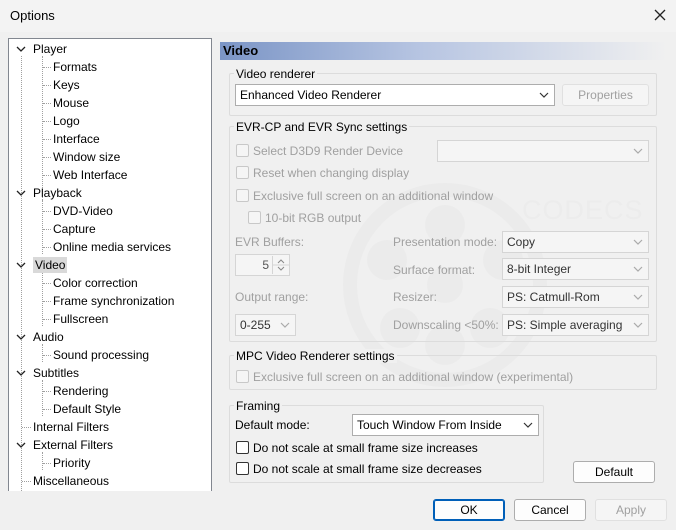 The height and width of the screenshot is (530, 676). Describe the element at coordinates (660, 15) in the screenshot. I see `close-icon` at that location.